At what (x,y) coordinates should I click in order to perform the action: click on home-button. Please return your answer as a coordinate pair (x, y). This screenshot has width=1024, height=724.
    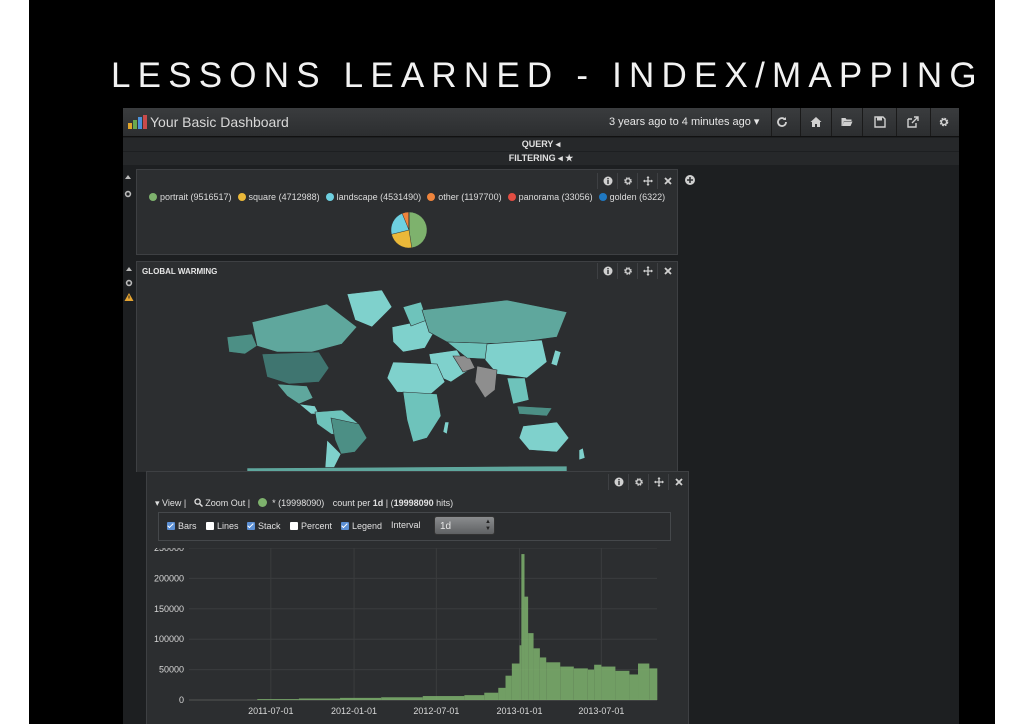
    Looking at the image, I should click on (816, 122).